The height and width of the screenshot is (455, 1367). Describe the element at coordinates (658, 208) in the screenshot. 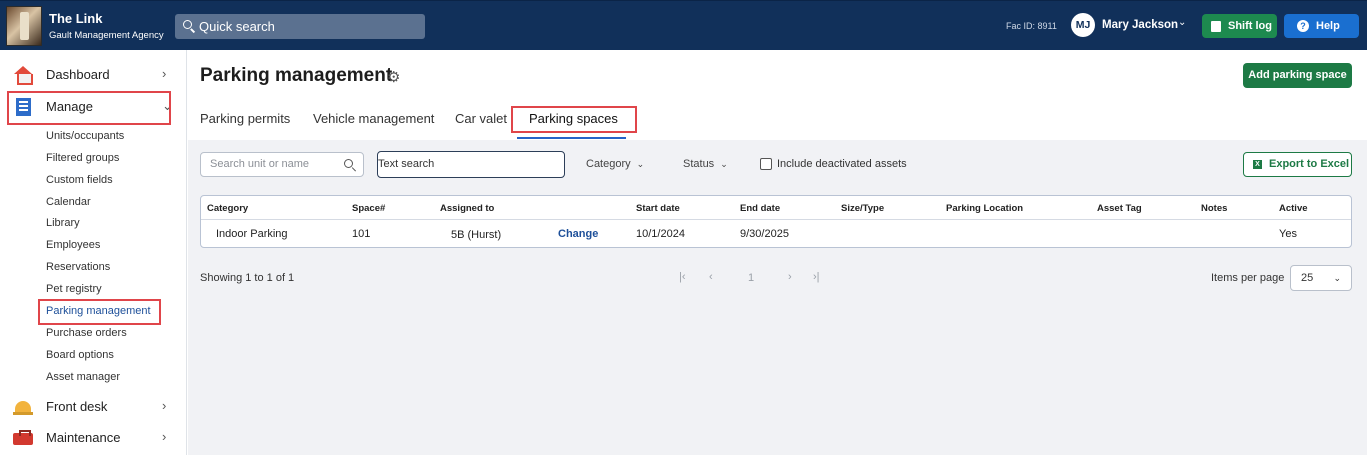

I see `column-header-start-date: Start date` at that location.